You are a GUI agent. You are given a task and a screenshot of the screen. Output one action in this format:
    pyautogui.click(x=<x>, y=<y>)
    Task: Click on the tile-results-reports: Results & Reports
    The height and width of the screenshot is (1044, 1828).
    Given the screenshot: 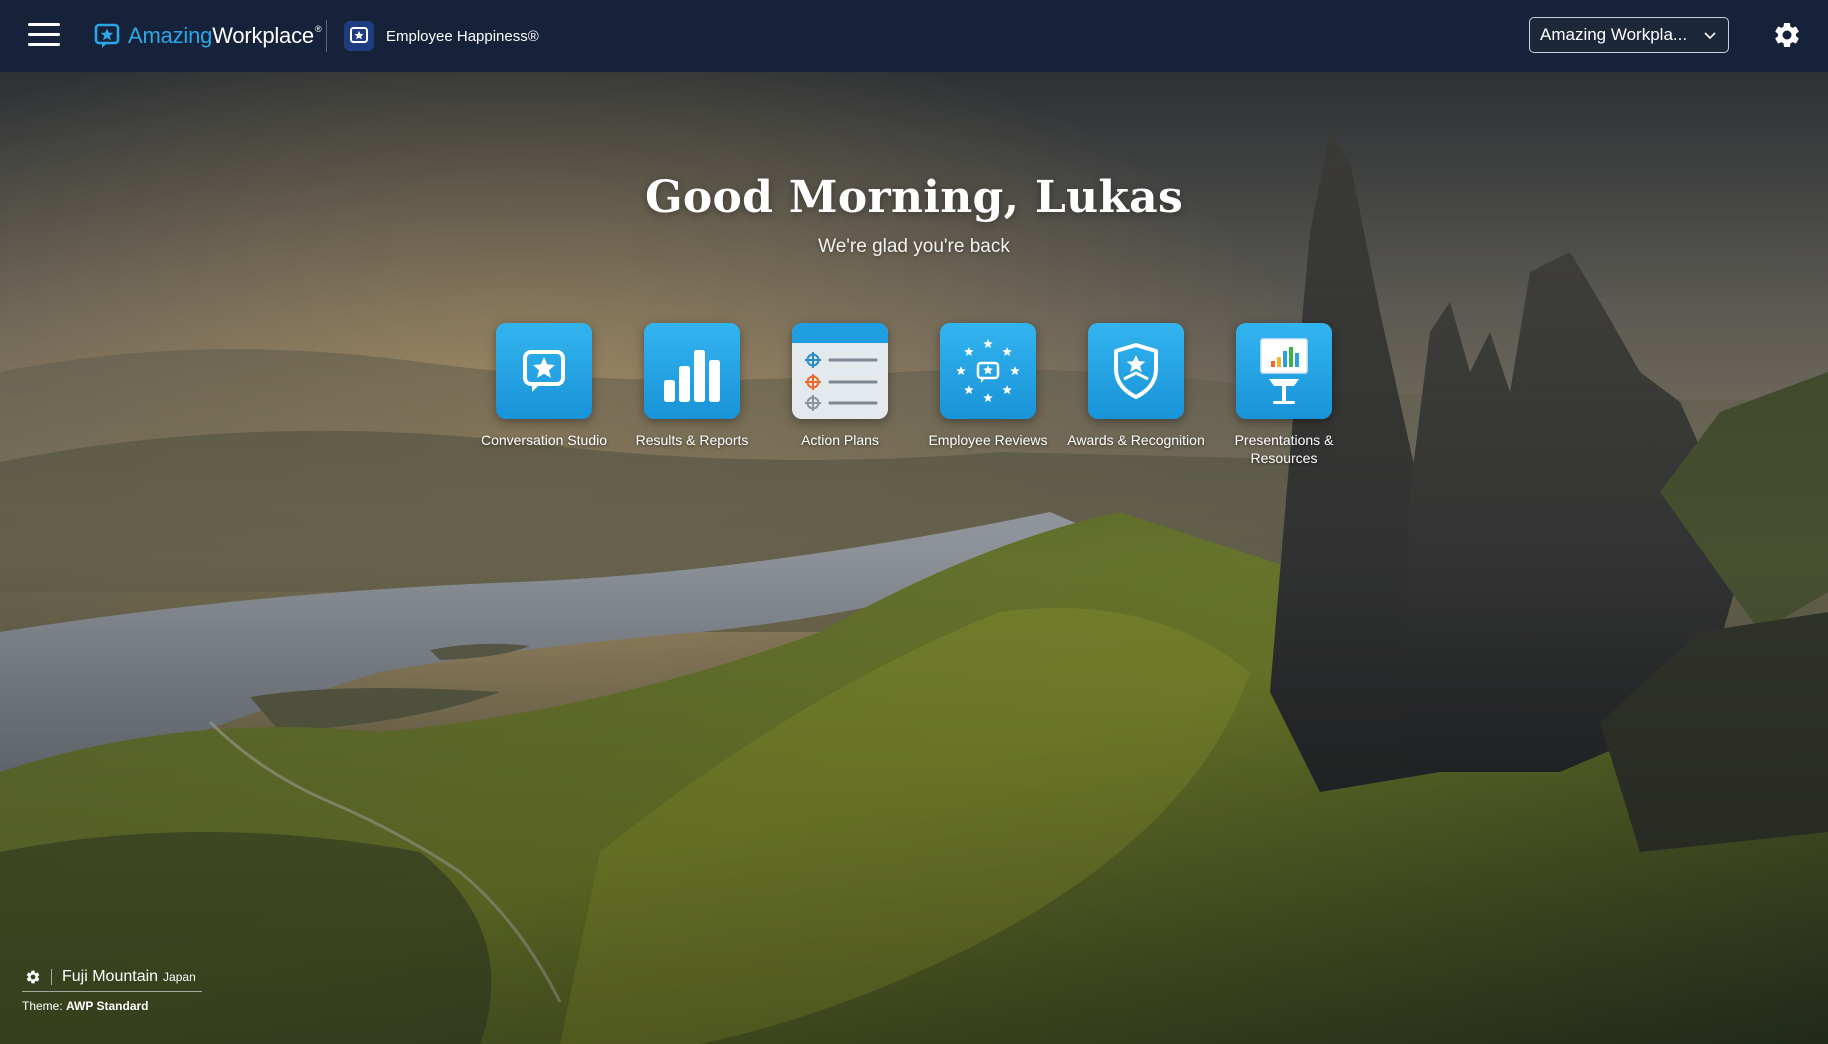 What is the action you would take?
    pyautogui.click(x=692, y=386)
    